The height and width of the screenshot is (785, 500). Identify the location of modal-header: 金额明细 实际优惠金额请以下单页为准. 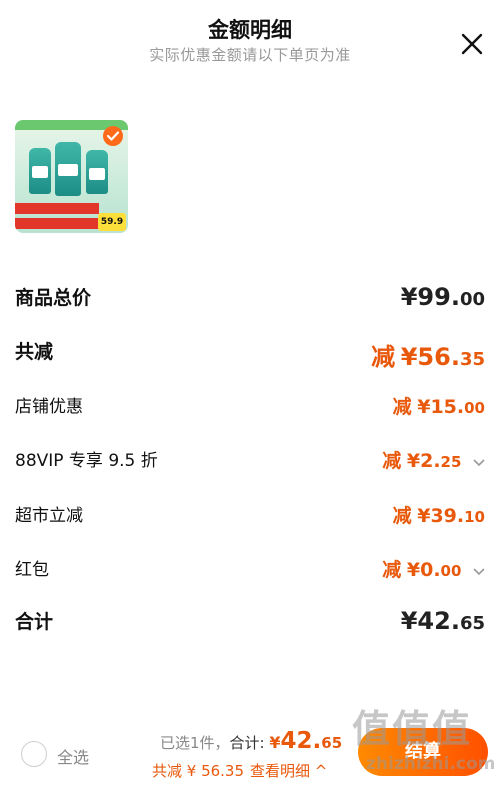
(250, 40).